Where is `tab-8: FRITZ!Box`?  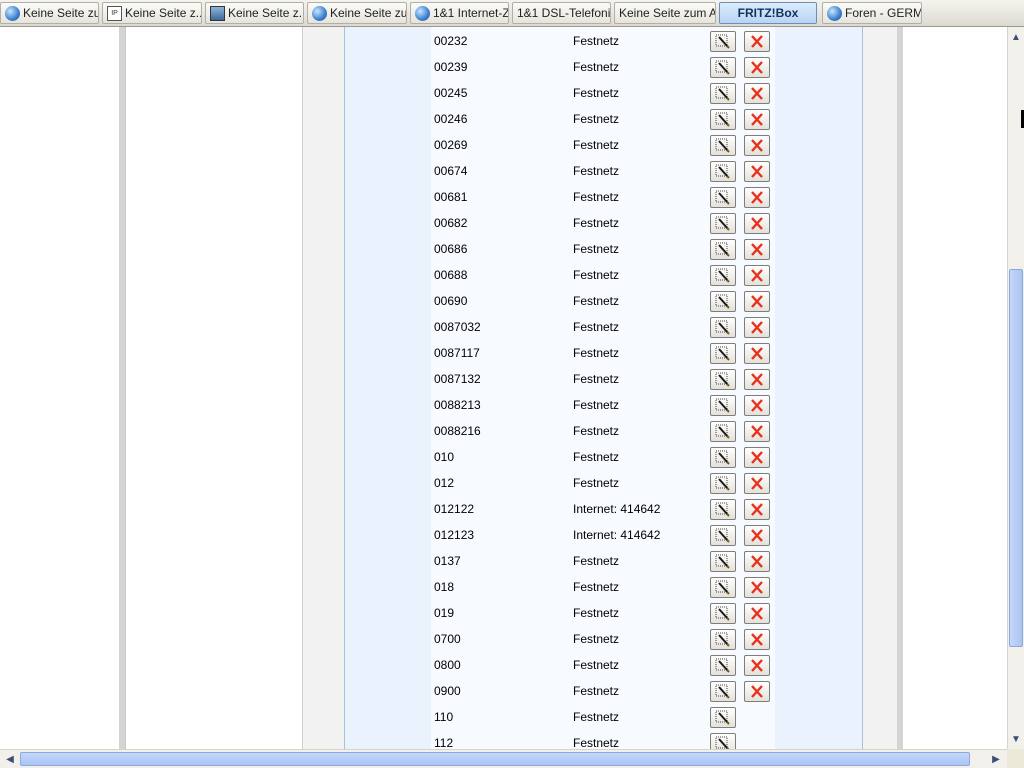 tab-8: FRITZ!Box is located at coordinates (768, 13).